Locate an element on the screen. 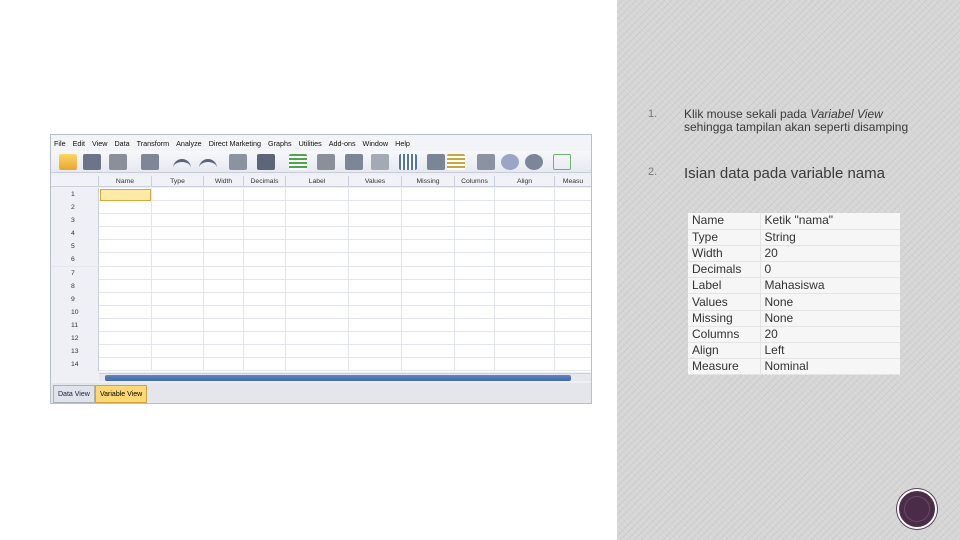 The height and width of the screenshot is (540, 960). spell-check-icon is located at coordinates (562, 162).